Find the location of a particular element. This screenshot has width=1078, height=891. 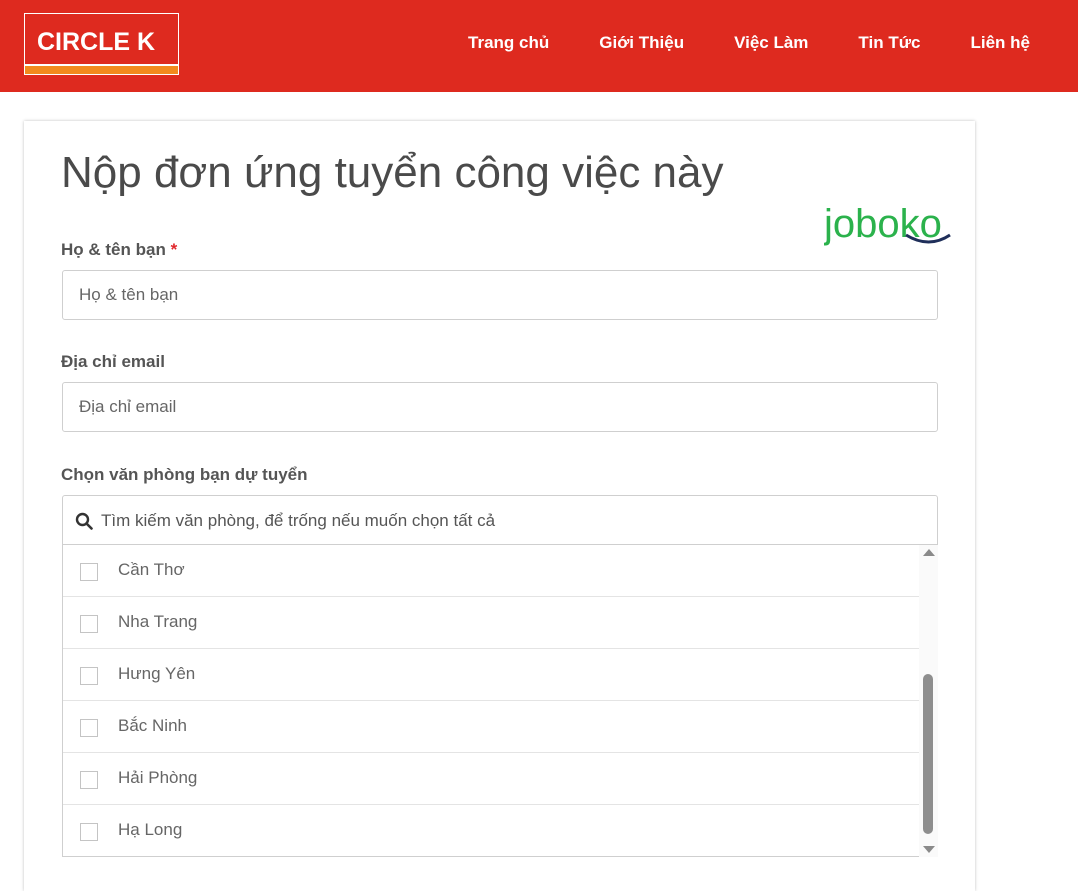

email-input is located at coordinates (500, 407).